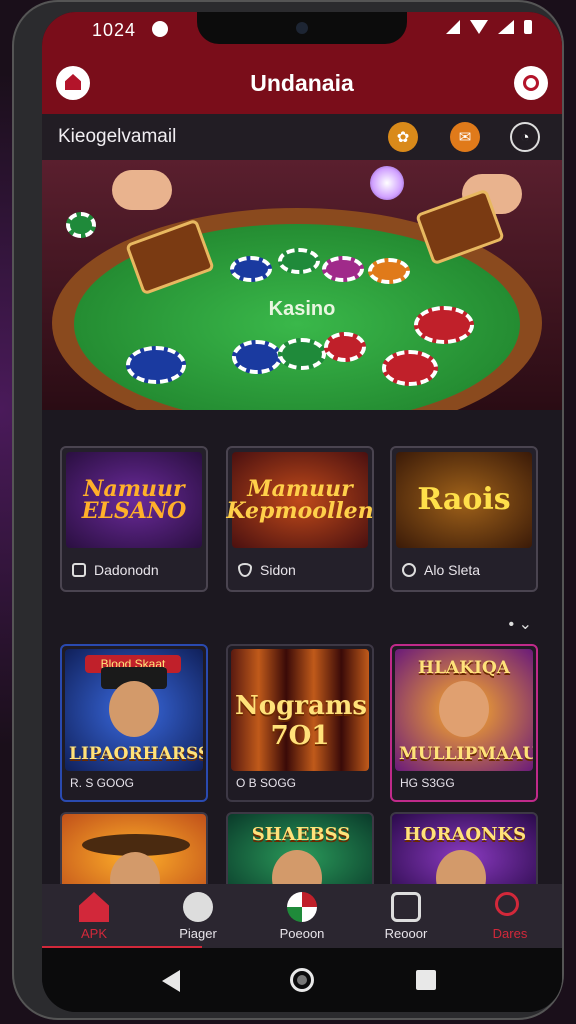 The width and height of the screenshot is (576, 1024). Describe the element at coordinates (136, 754) in the screenshot. I see `game-banner: LIPAORHARSS` at that location.